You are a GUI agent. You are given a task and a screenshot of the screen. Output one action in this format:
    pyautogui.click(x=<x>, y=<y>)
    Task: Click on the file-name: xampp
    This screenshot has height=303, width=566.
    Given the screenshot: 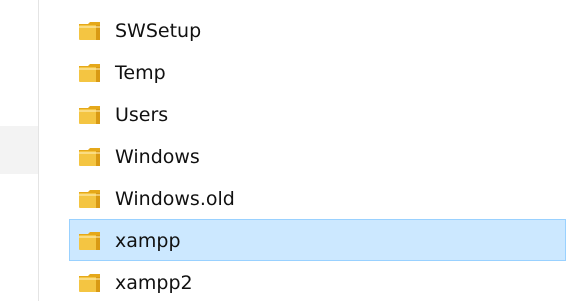 What is the action you would take?
    pyautogui.click(x=148, y=241)
    